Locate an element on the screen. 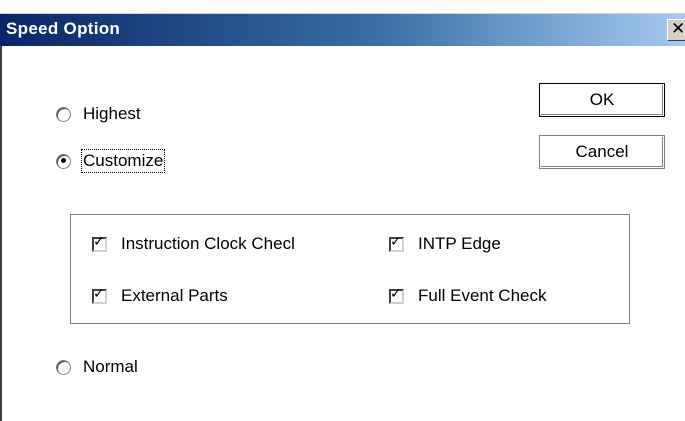 The width and height of the screenshot is (685, 421). ok-button: OK is located at coordinates (602, 100).